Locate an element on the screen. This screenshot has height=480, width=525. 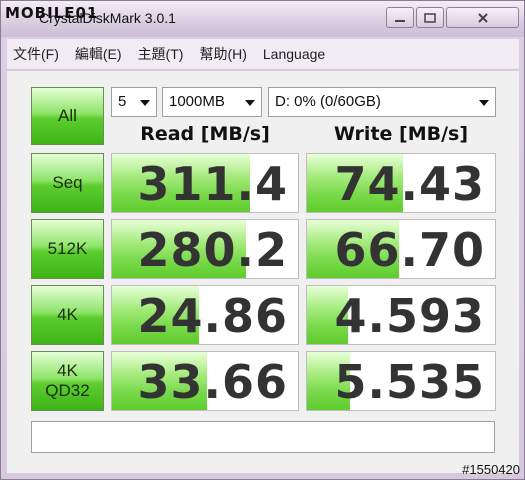
seq-read-result: 311.4 is located at coordinates (205, 183).